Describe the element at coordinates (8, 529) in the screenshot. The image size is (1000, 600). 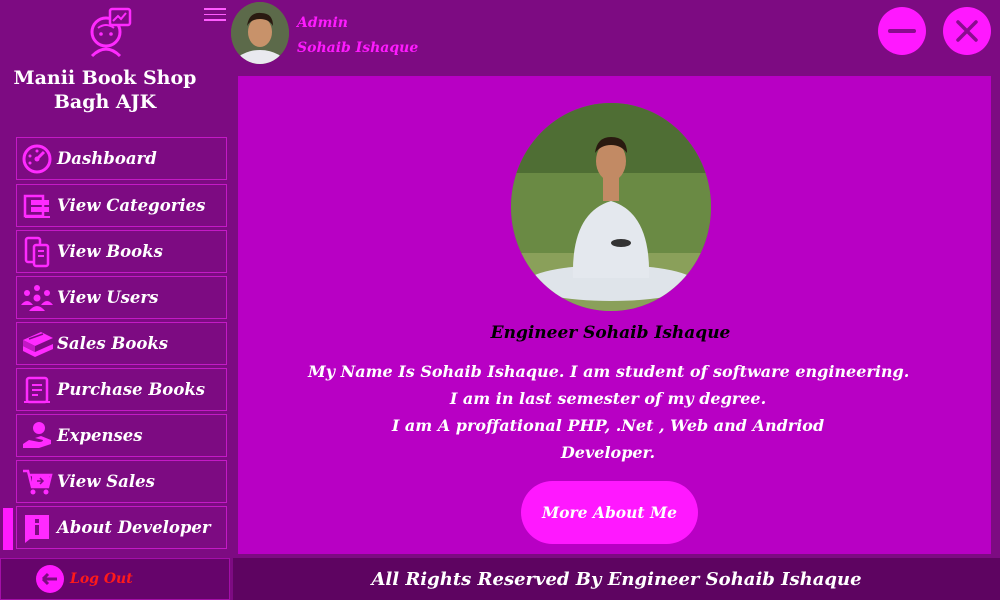
I see `active-item-marker` at that location.